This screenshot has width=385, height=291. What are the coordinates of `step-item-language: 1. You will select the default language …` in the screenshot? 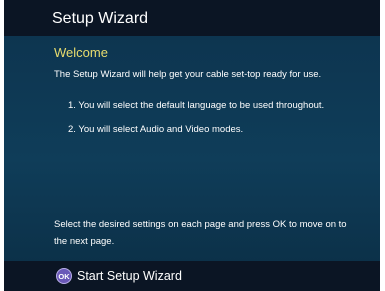 It's located at (196, 105).